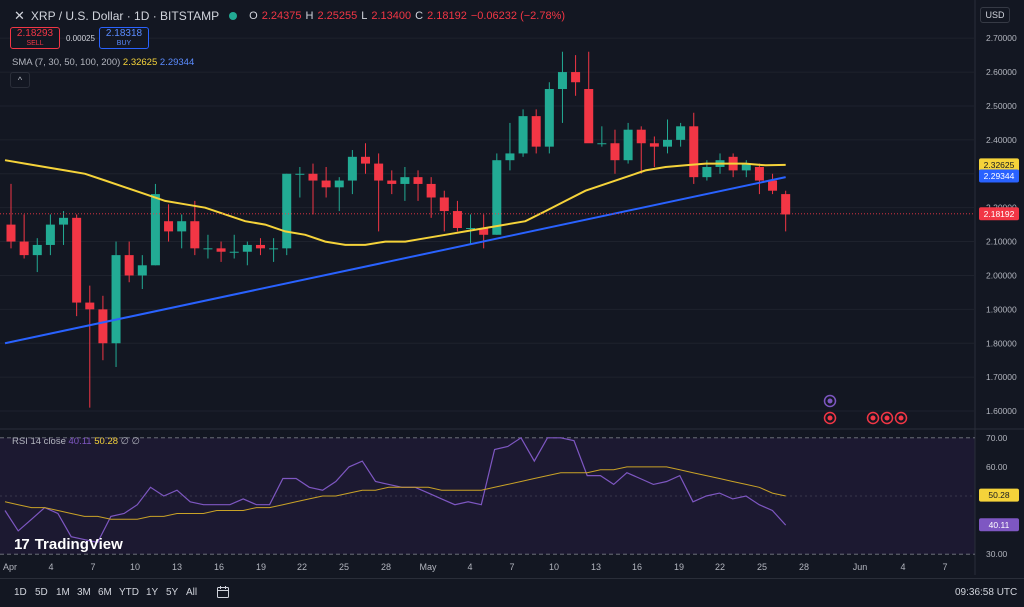  I want to click on price-tick-label: 1.60000, so click(1001, 411).